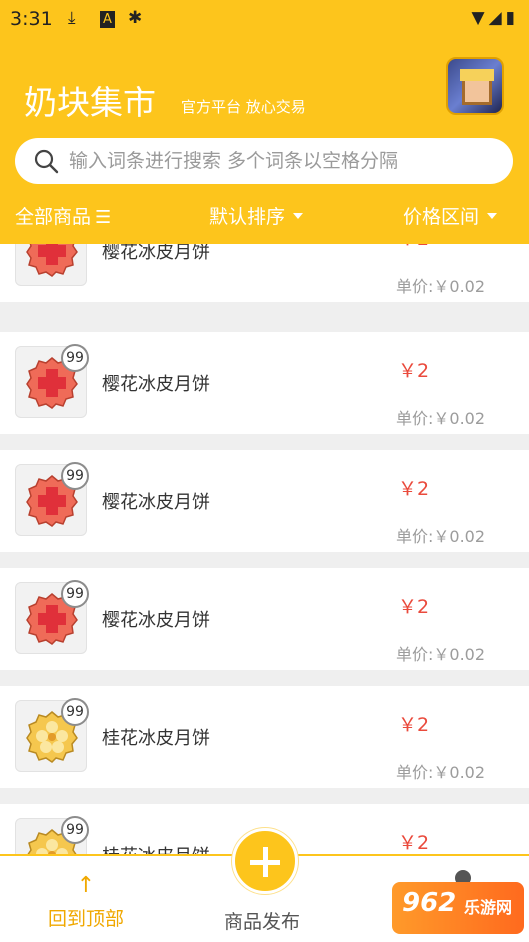 This screenshot has height=942, width=529. Describe the element at coordinates (135, 18) in the screenshot. I see `bug-icon: ✱` at that location.